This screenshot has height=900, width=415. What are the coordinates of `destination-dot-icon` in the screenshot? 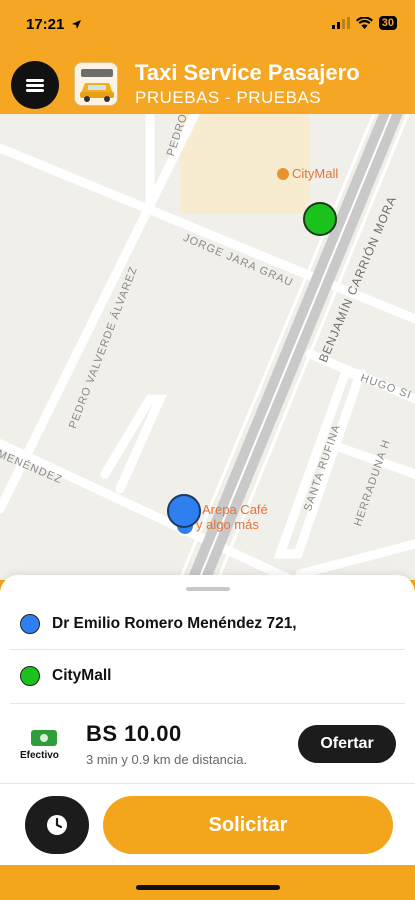 It's located at (30, 676).